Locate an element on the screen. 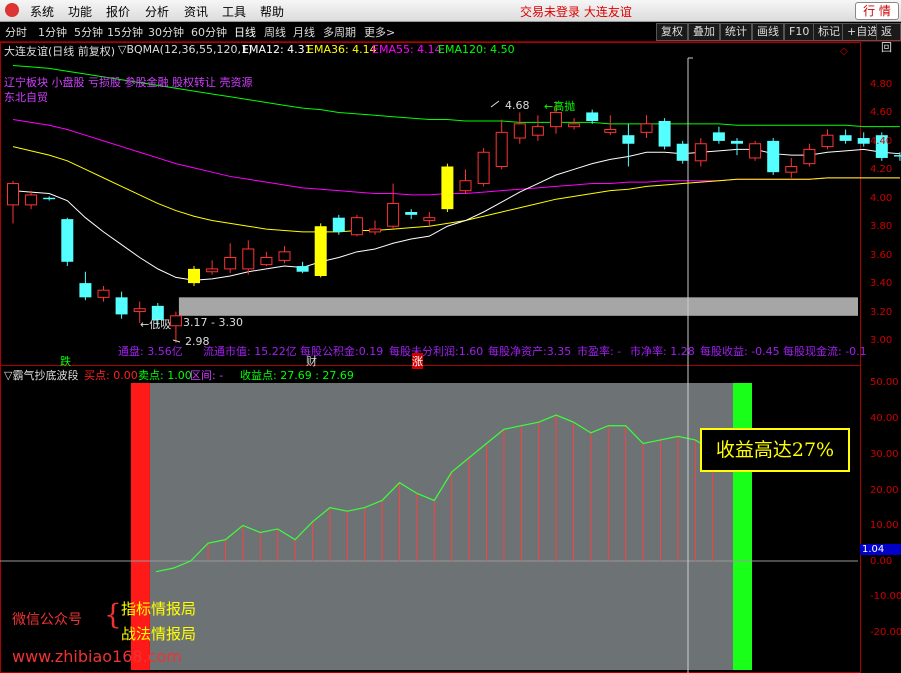 This screenshot has height=673, width=901. axis-label: 3.60 is located at coordinates (881, 255).